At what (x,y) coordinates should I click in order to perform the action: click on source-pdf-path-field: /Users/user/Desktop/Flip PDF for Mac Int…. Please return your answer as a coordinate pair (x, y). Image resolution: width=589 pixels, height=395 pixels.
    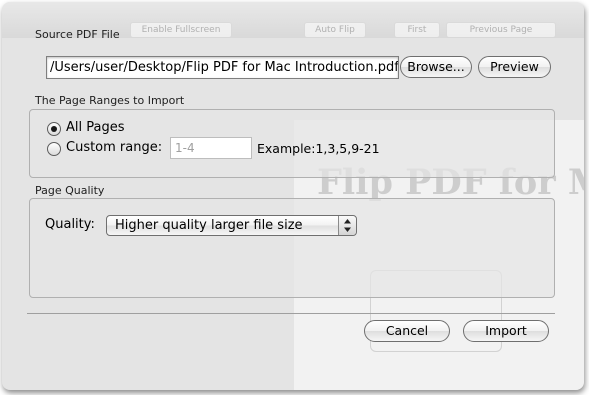
    Looking at the image, I should click on (222, 67).